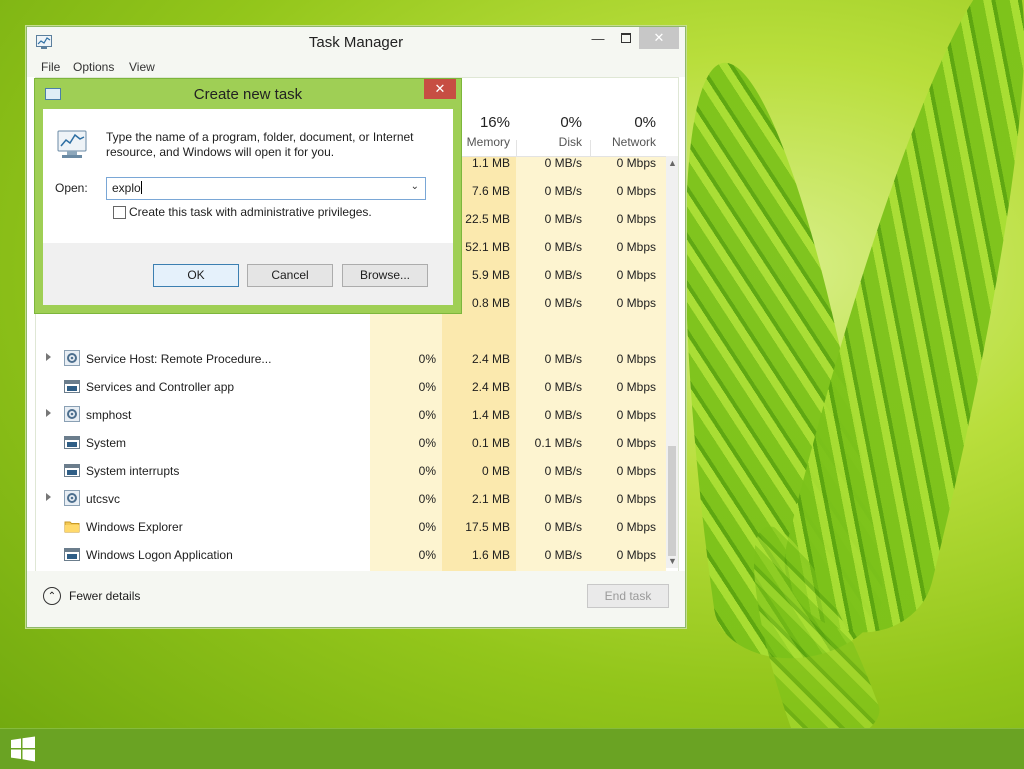  I want to click on process-name: Services and Controller app, so click(160, 387).